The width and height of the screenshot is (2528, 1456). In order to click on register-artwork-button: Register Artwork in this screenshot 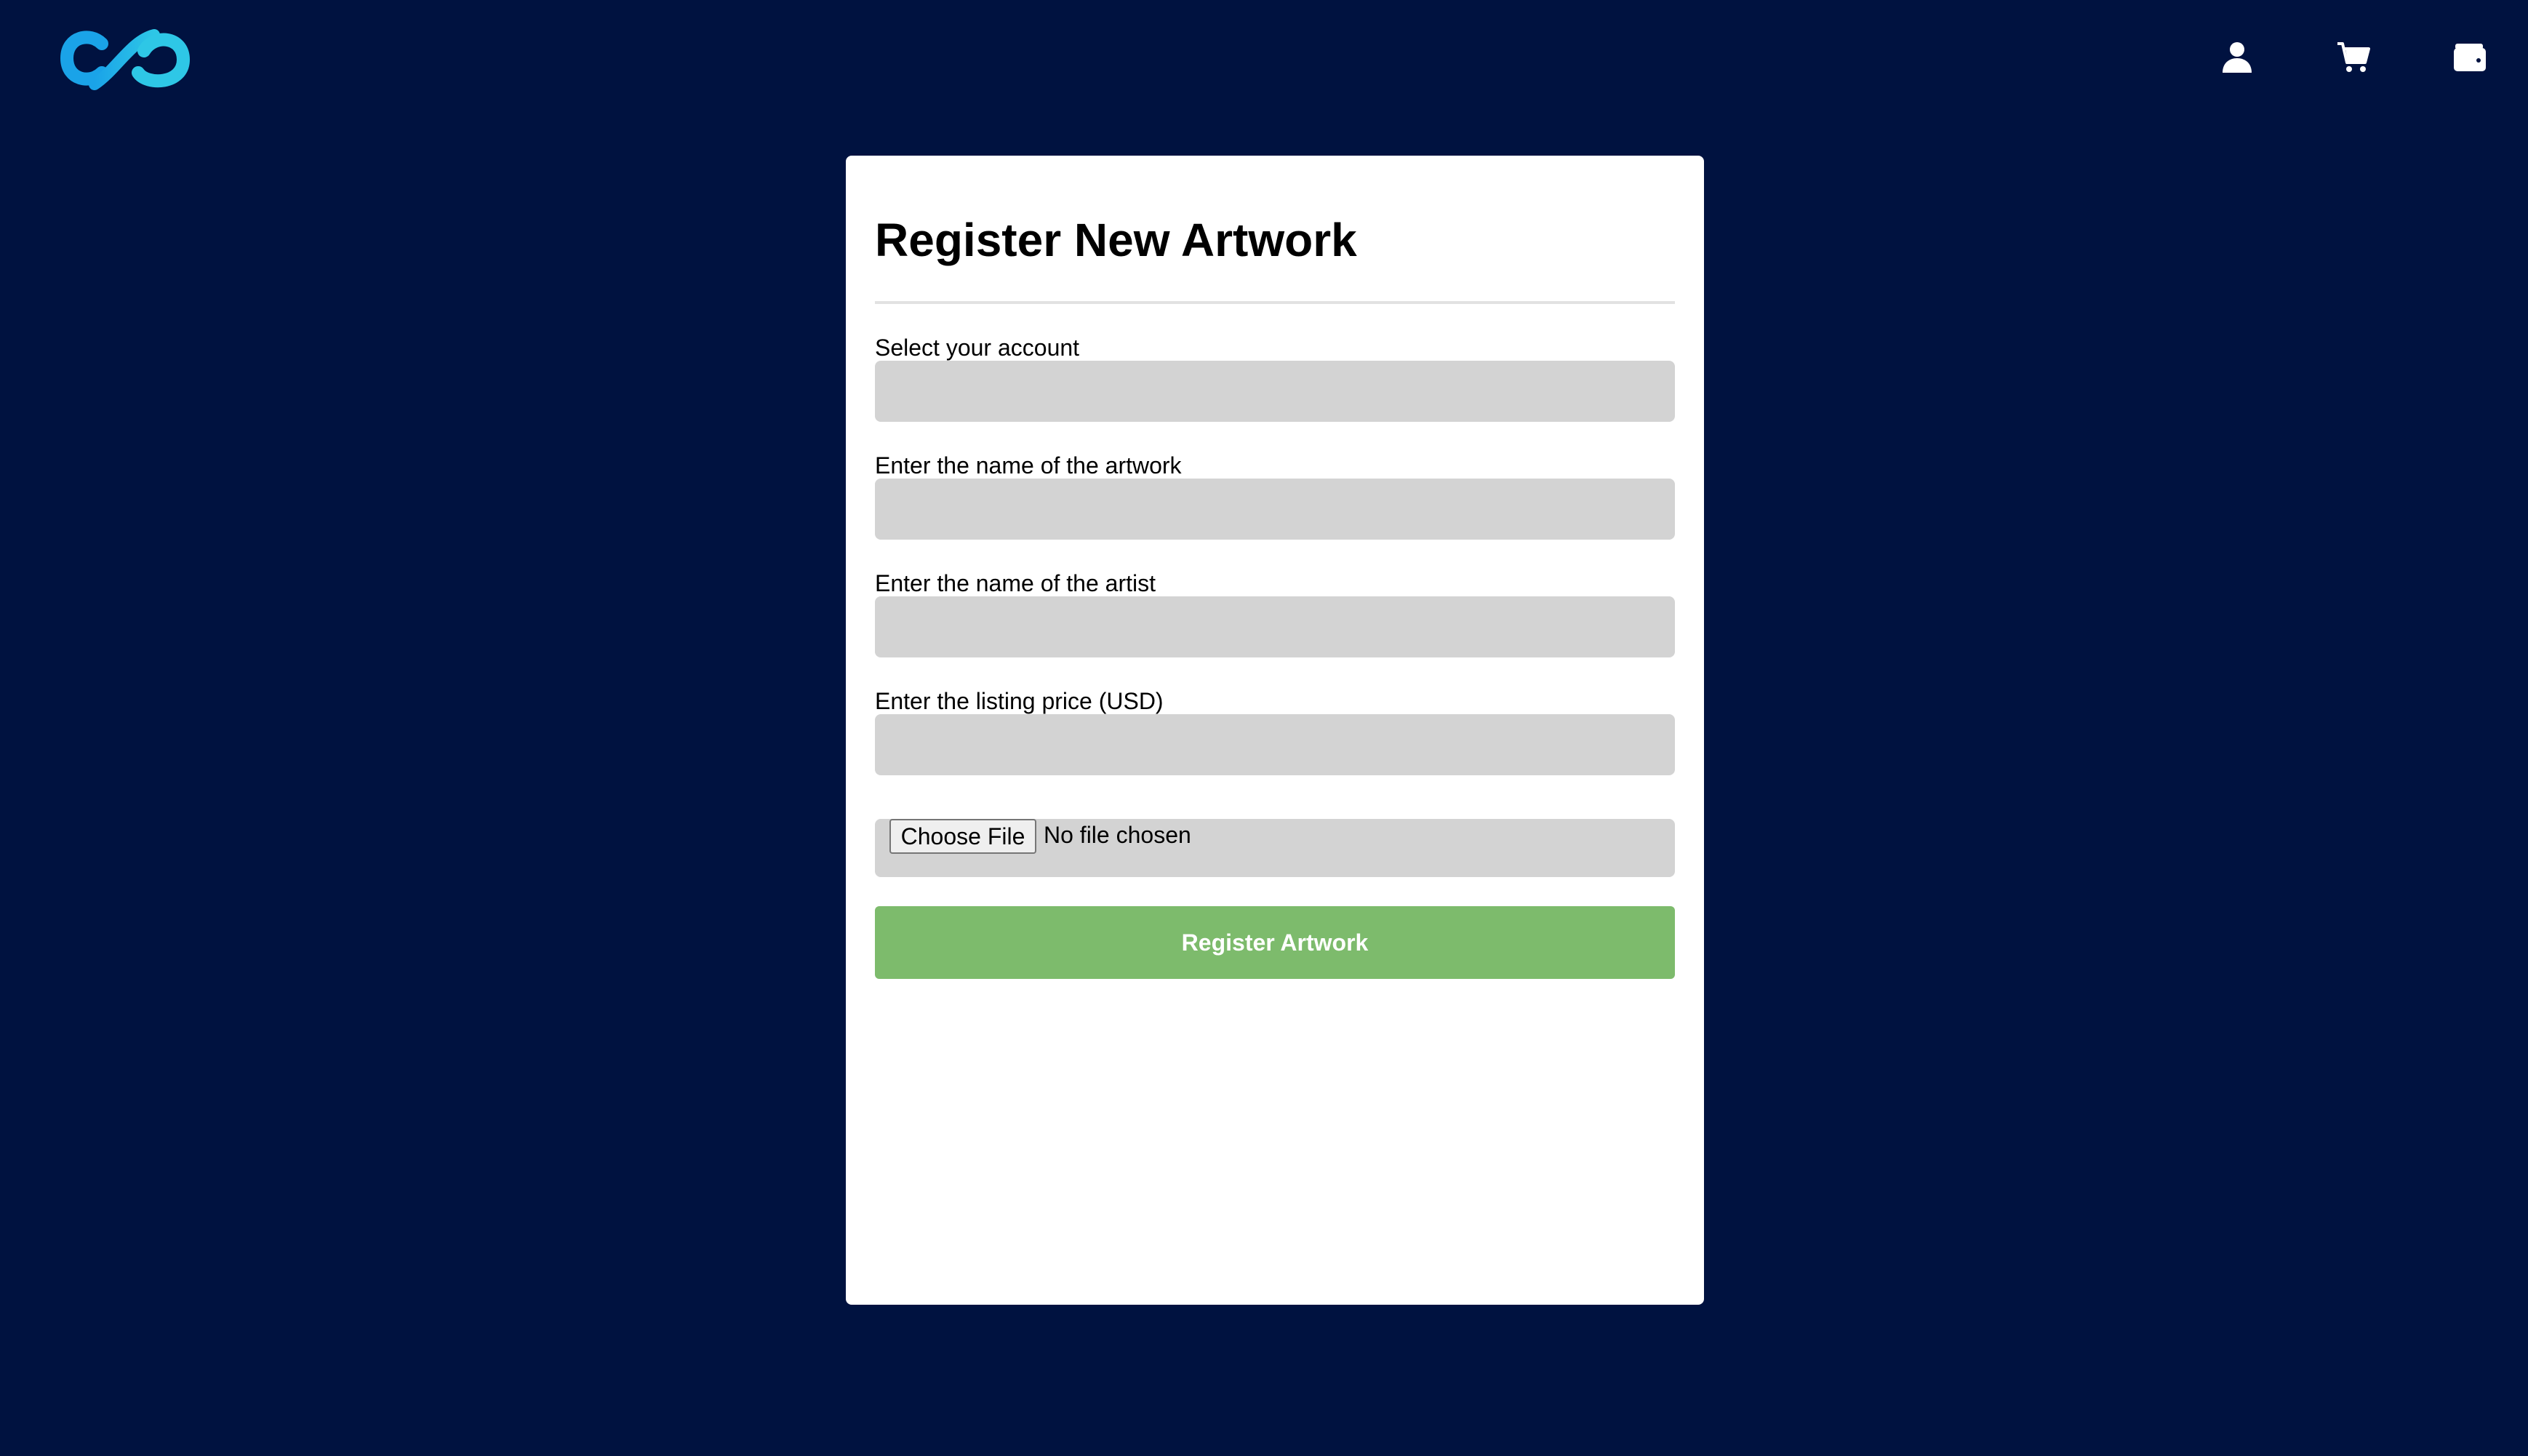, I will do `click(1275, 942)`.